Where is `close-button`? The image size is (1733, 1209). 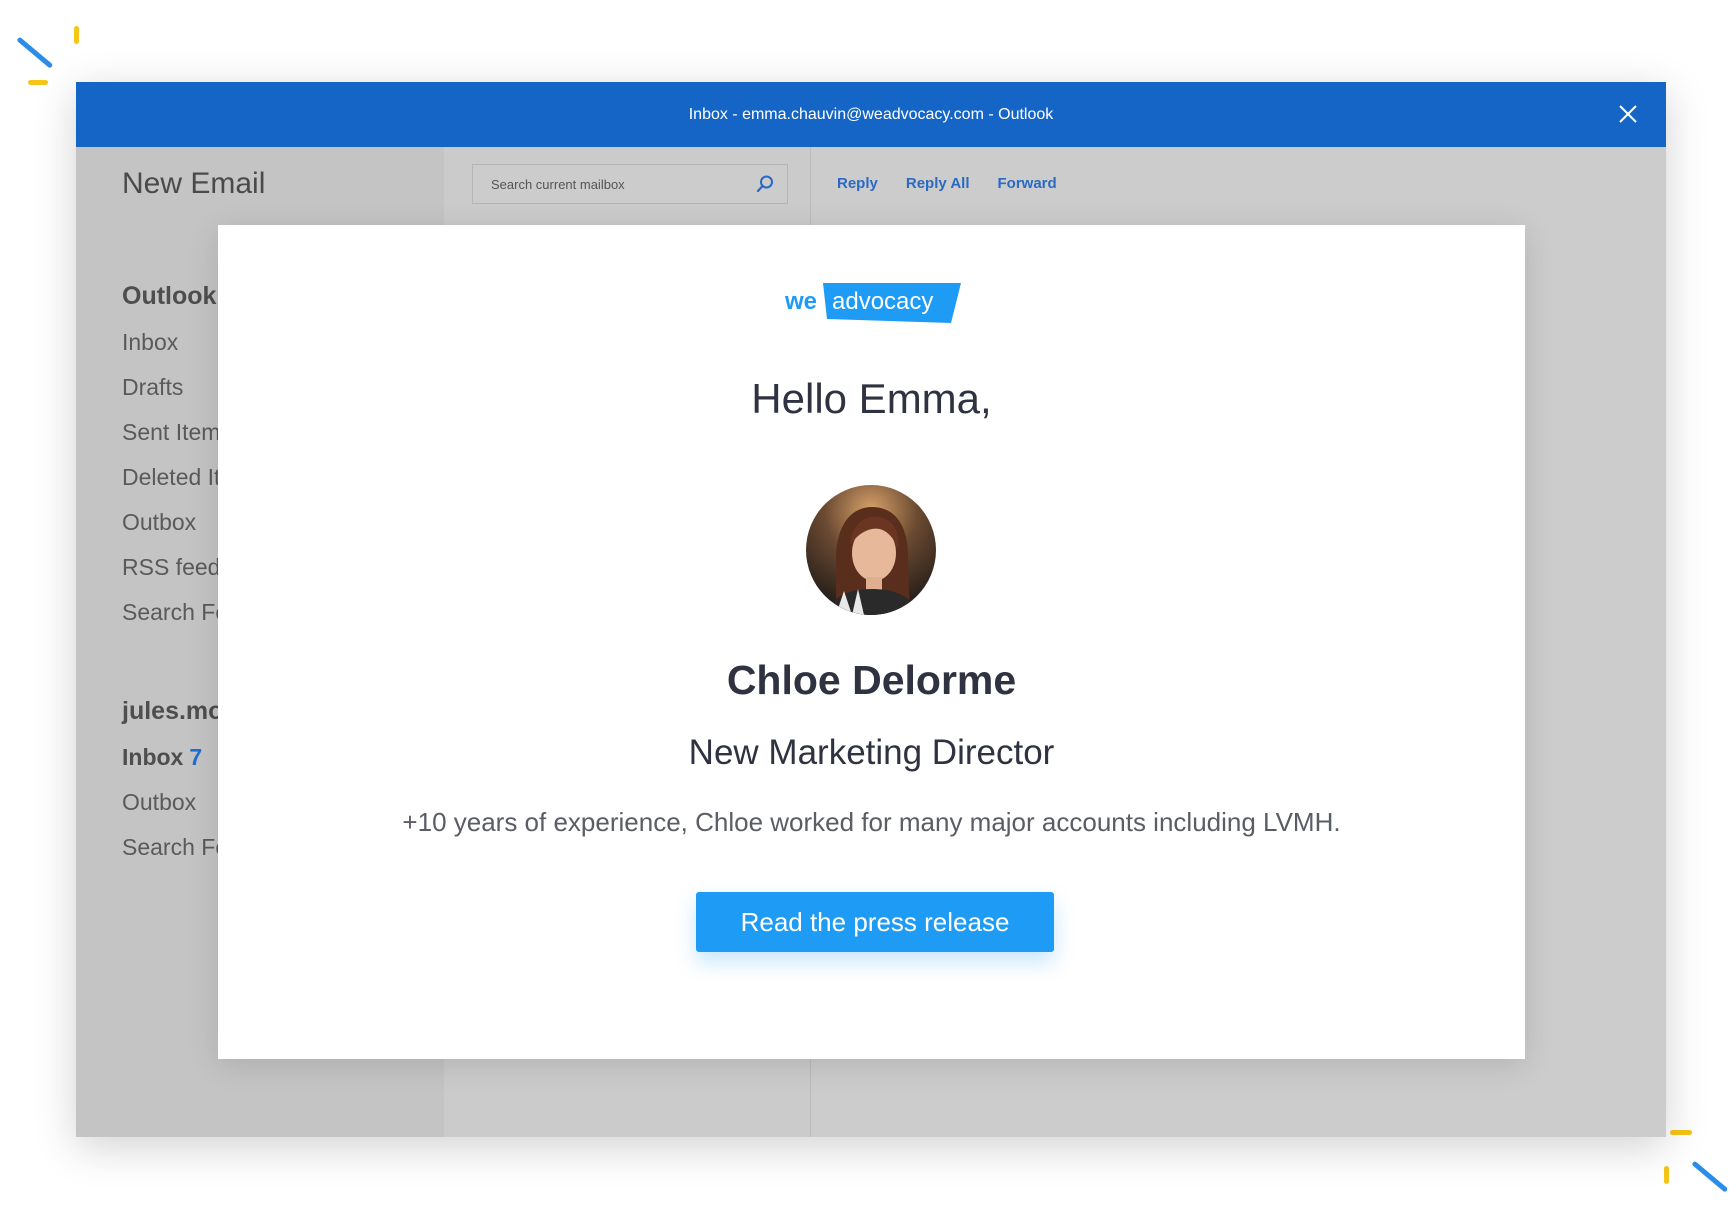
close-button is located at coordinates (1628, 114).